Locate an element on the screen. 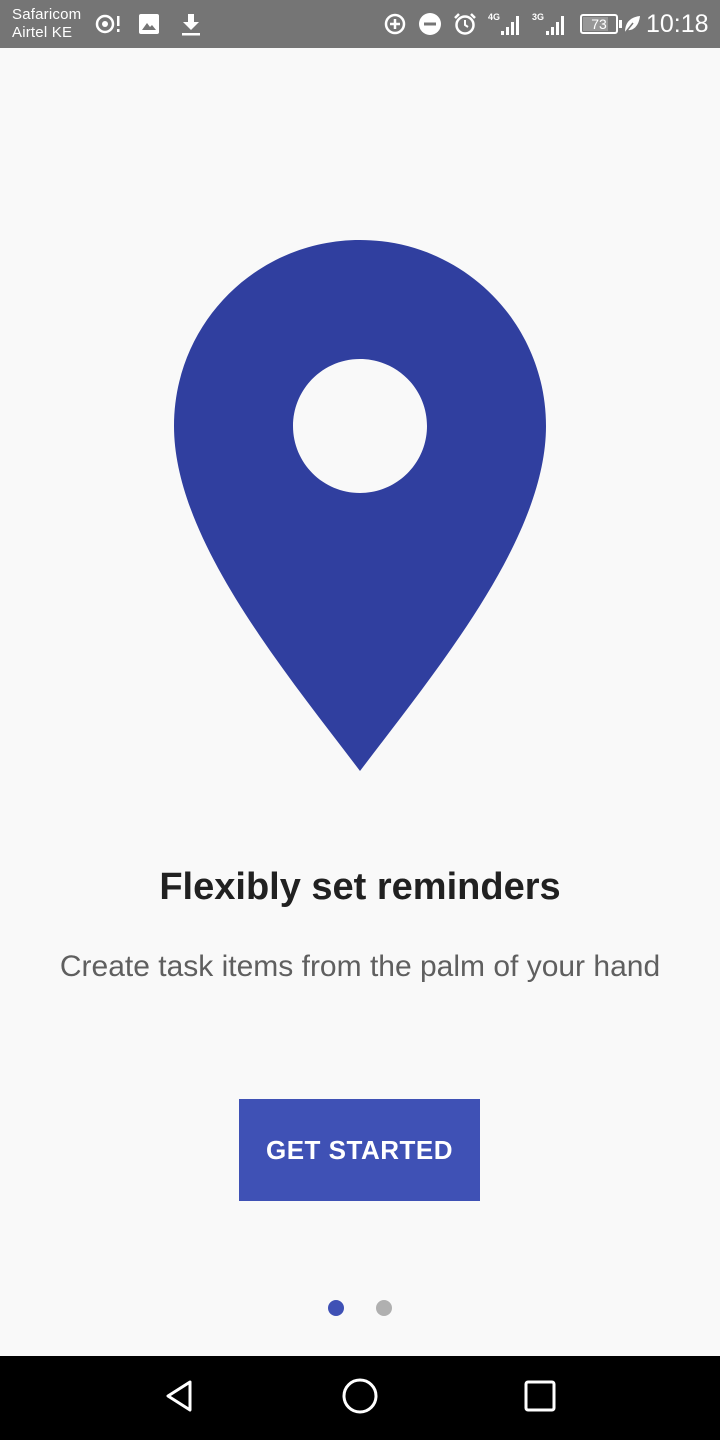 This screenshot has height=1440, width=720. image-icon is located at coordinates (149, 24).